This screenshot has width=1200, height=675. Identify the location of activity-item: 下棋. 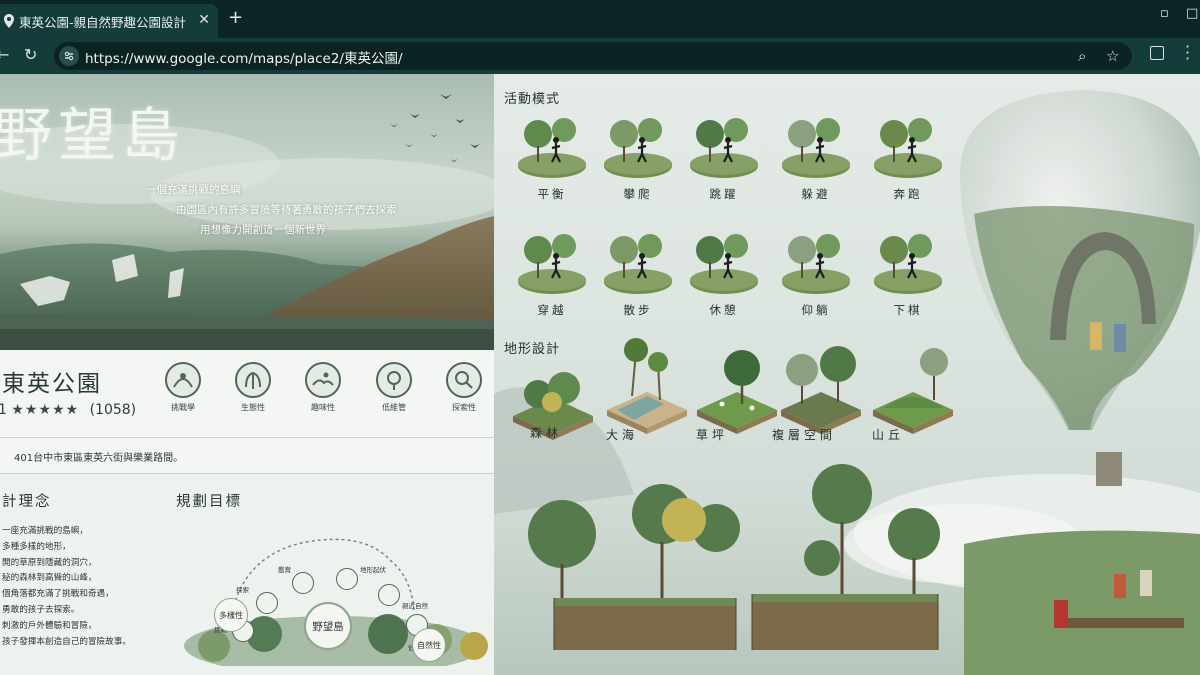
(908, 270).